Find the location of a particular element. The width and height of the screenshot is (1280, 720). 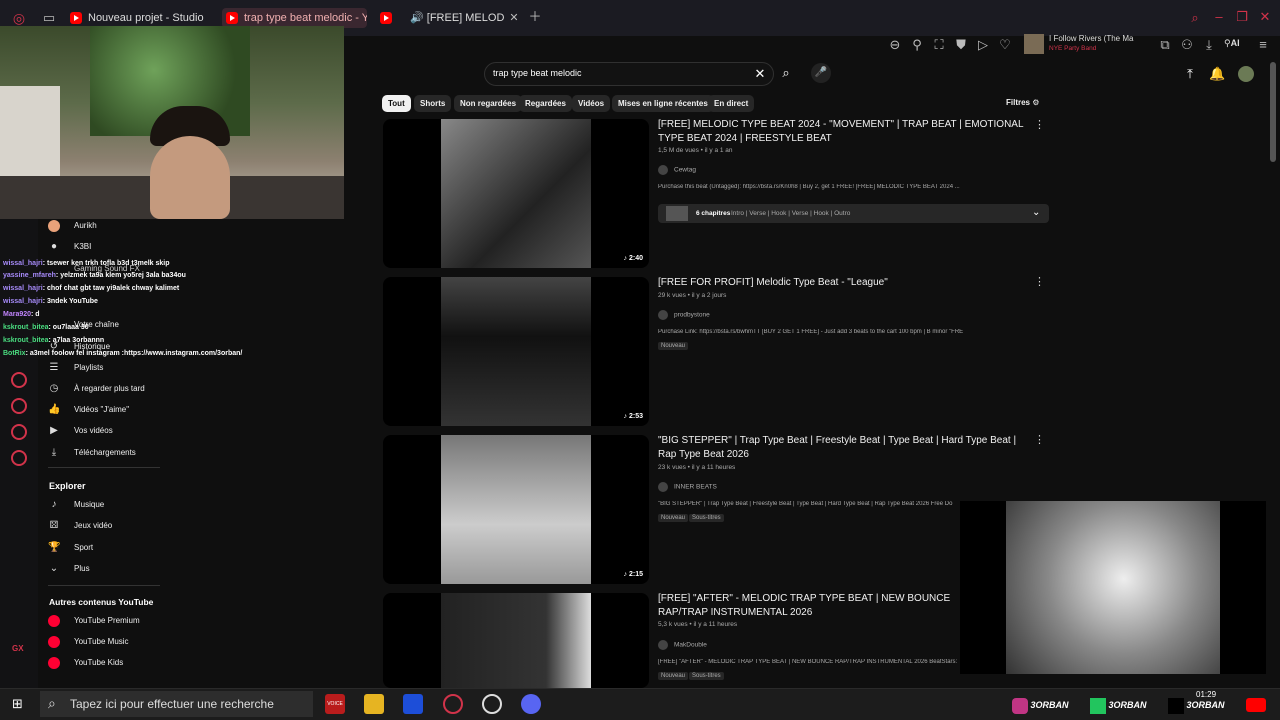

brand-label: 3ORBAN is located at coordinates (1049, 705).